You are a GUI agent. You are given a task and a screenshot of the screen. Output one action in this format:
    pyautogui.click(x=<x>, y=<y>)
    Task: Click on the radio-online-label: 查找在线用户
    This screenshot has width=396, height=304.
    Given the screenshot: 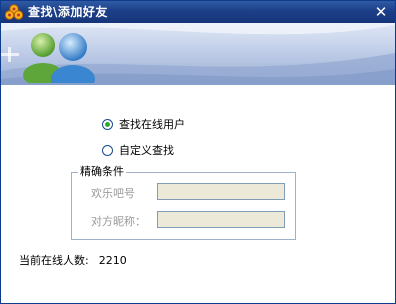 What is the action you would take?
    pyautogui.click(x=152, y=124)
    